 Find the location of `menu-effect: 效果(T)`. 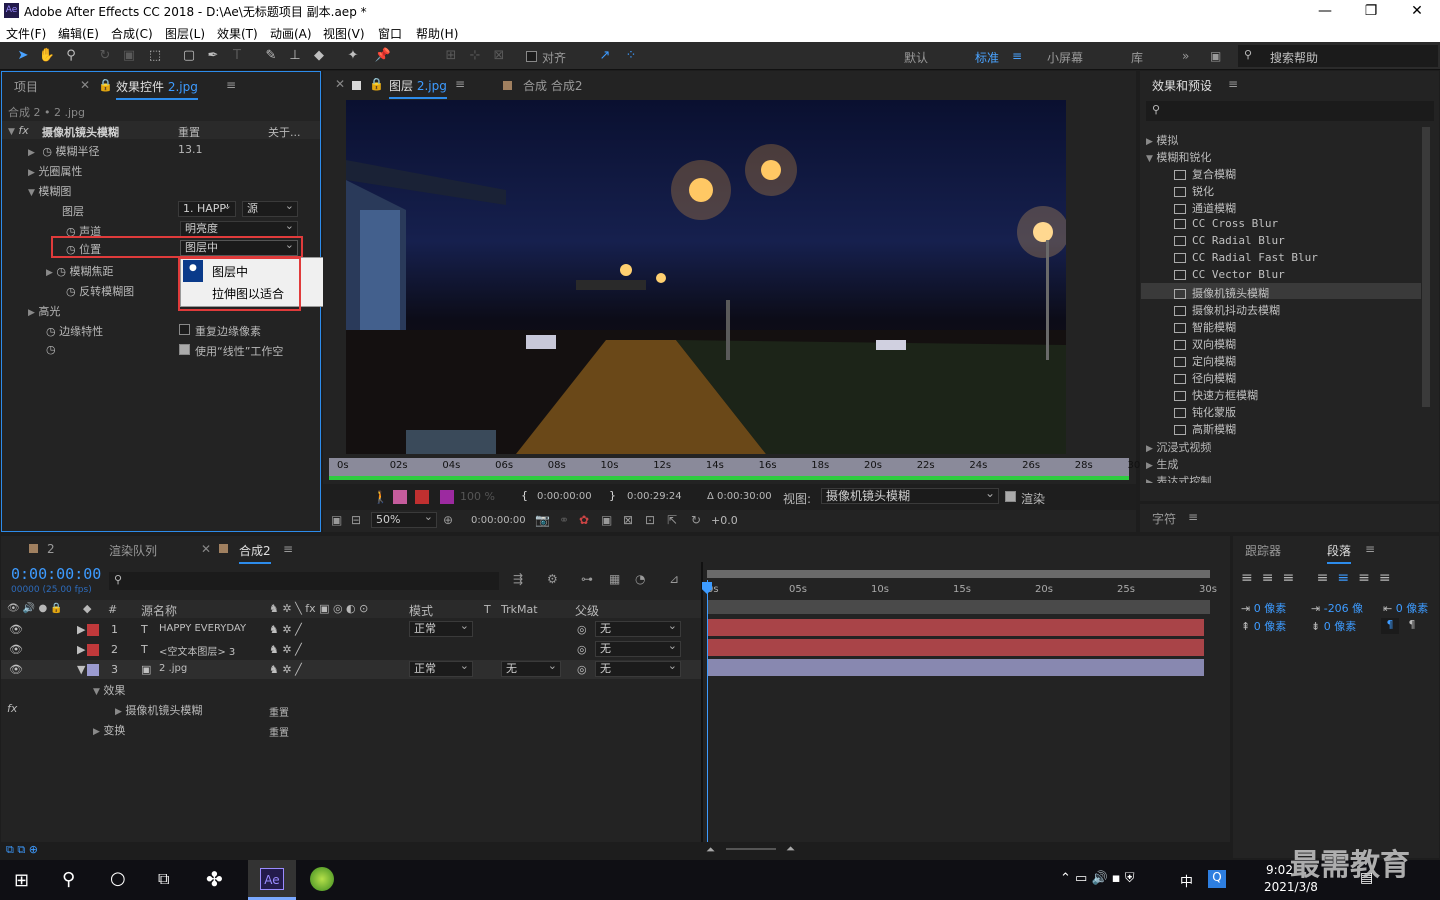

menu-effect: 效果(T) is located at coordinates (237, 33).